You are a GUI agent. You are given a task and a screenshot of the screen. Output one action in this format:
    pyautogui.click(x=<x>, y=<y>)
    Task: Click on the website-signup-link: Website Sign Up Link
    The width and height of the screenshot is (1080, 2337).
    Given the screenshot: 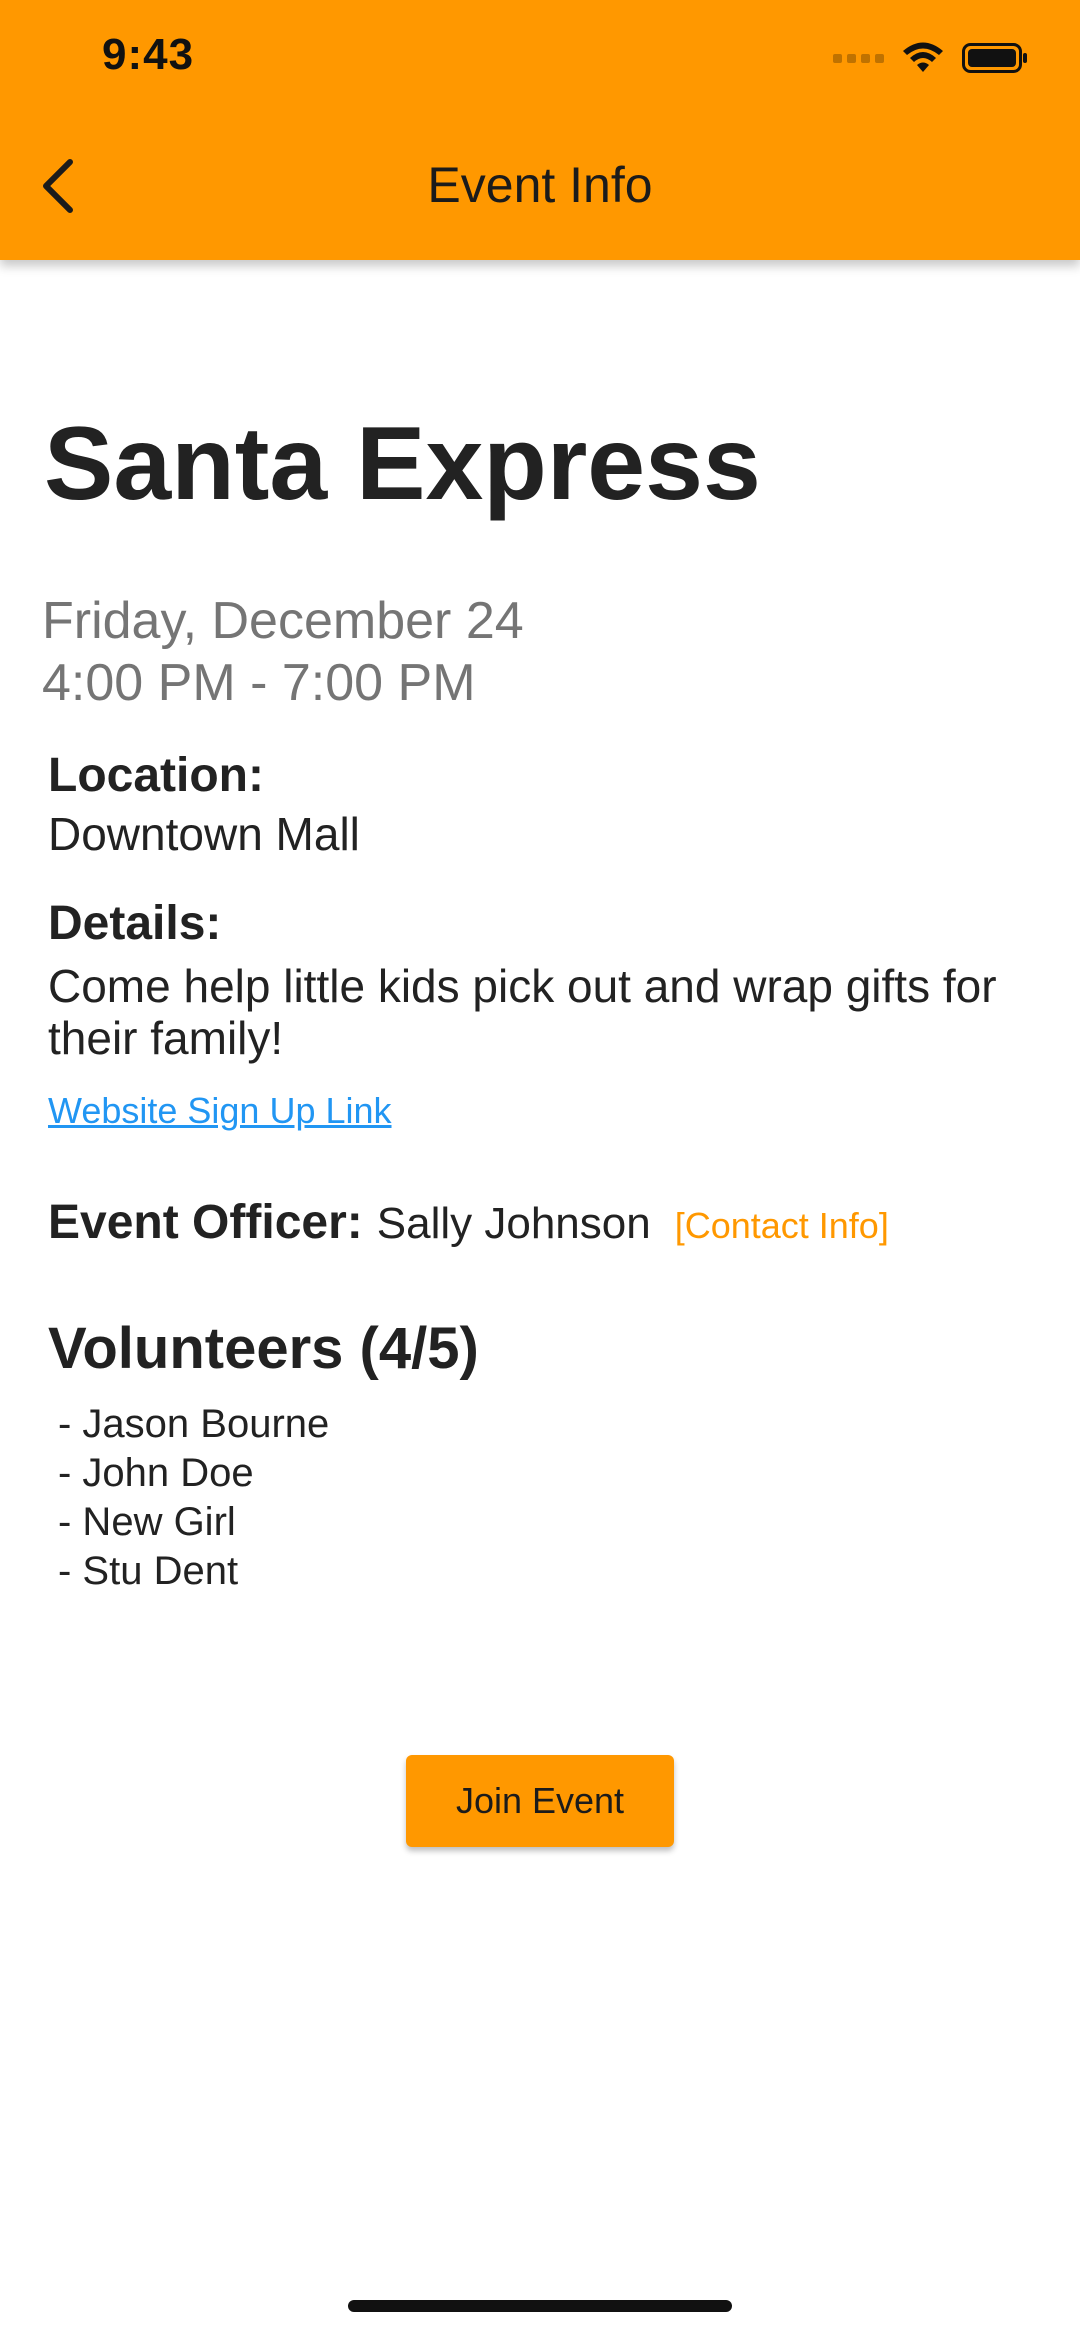 What is the action you would take?
    pyautogui.click(x=220, y=1111)
    